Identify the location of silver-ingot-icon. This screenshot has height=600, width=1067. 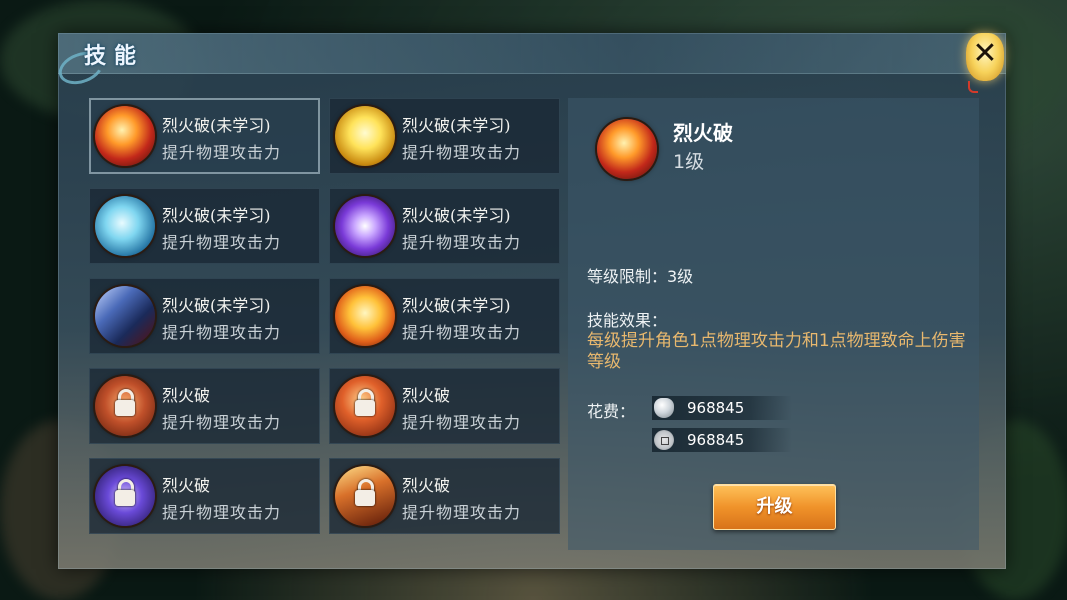
(664, 408).